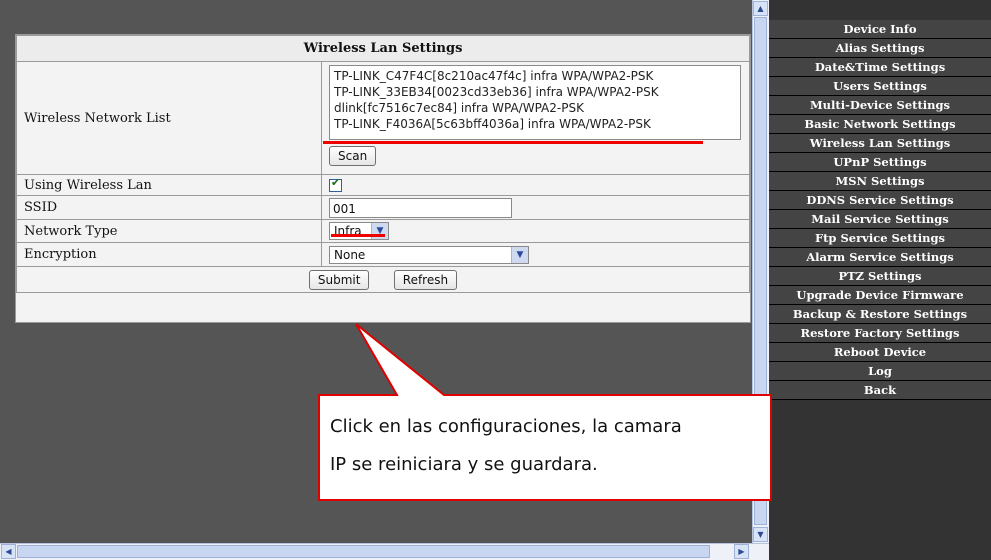 The width and height of the screenshot is (991, 560). Describe the element at coordinates (760, 8) in the screenshot. I see `scroll-up-icon: ▲` at that location.